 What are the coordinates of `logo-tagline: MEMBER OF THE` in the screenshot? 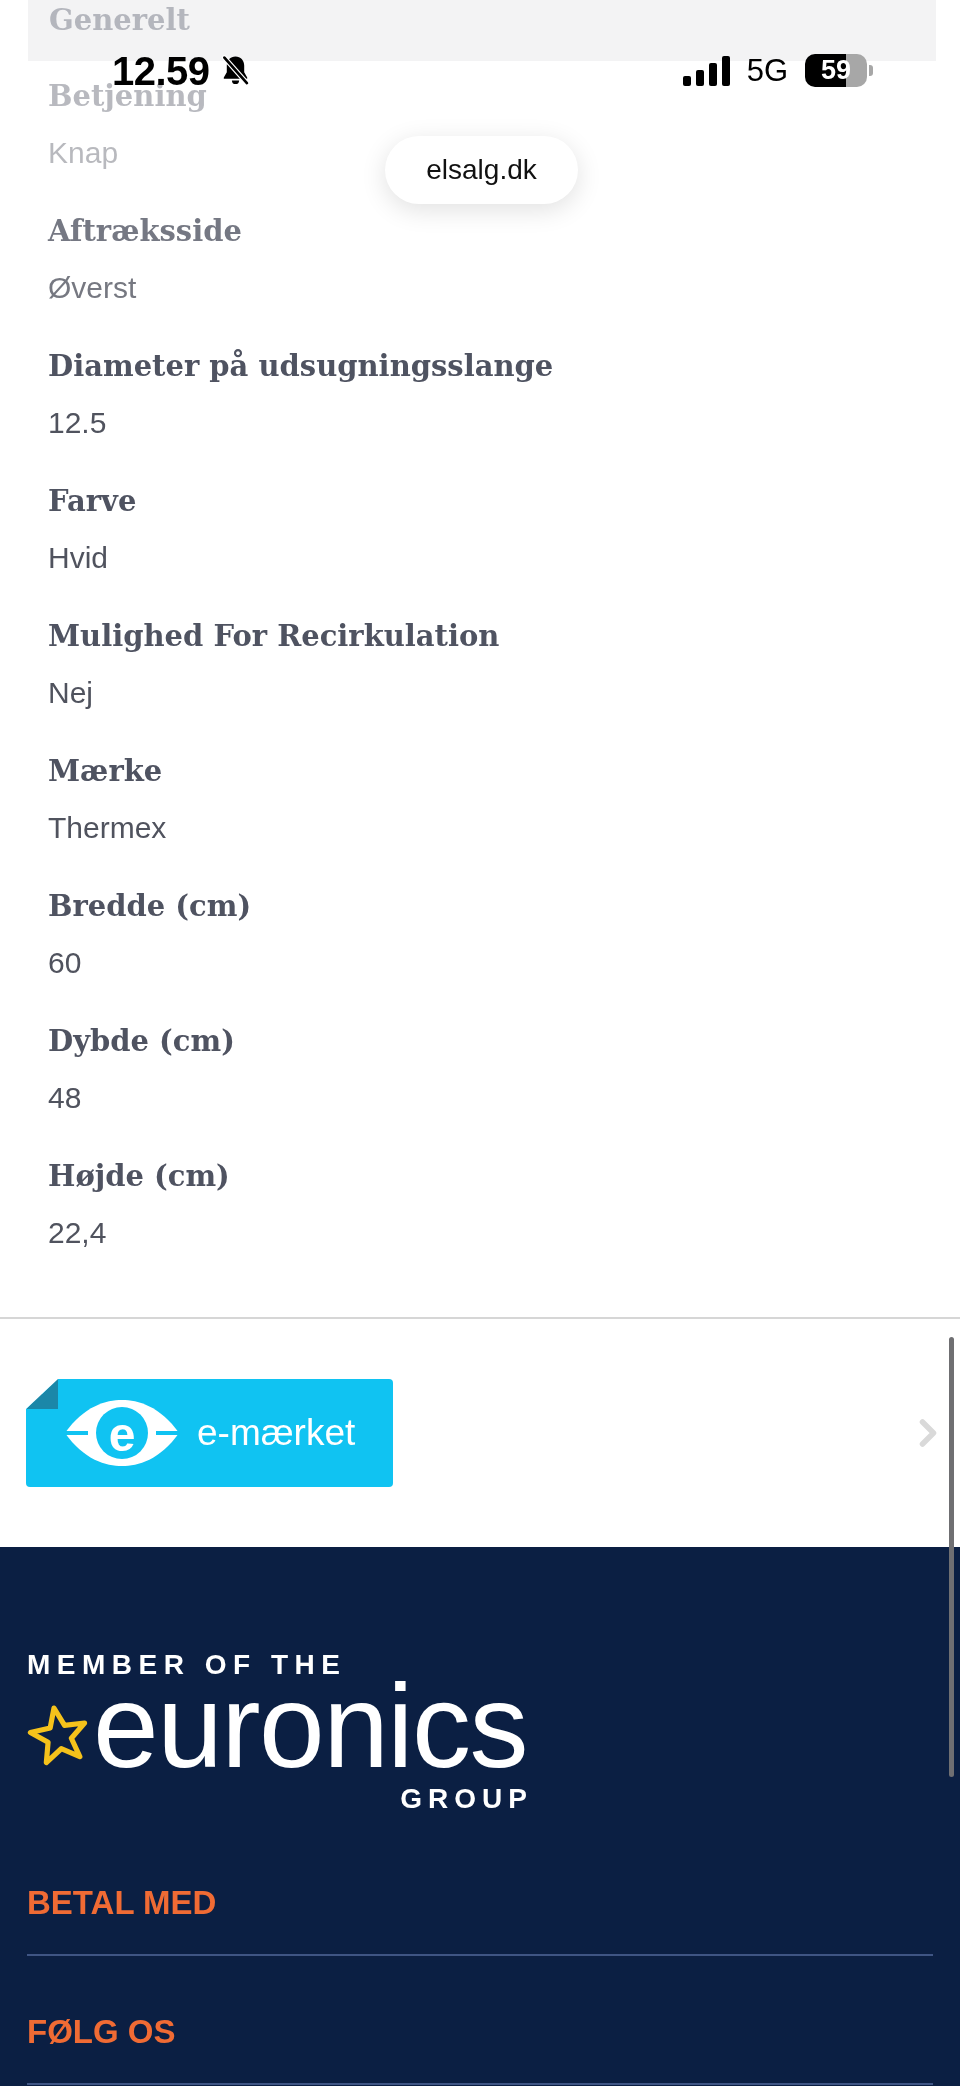 It's located at (187, 1665).